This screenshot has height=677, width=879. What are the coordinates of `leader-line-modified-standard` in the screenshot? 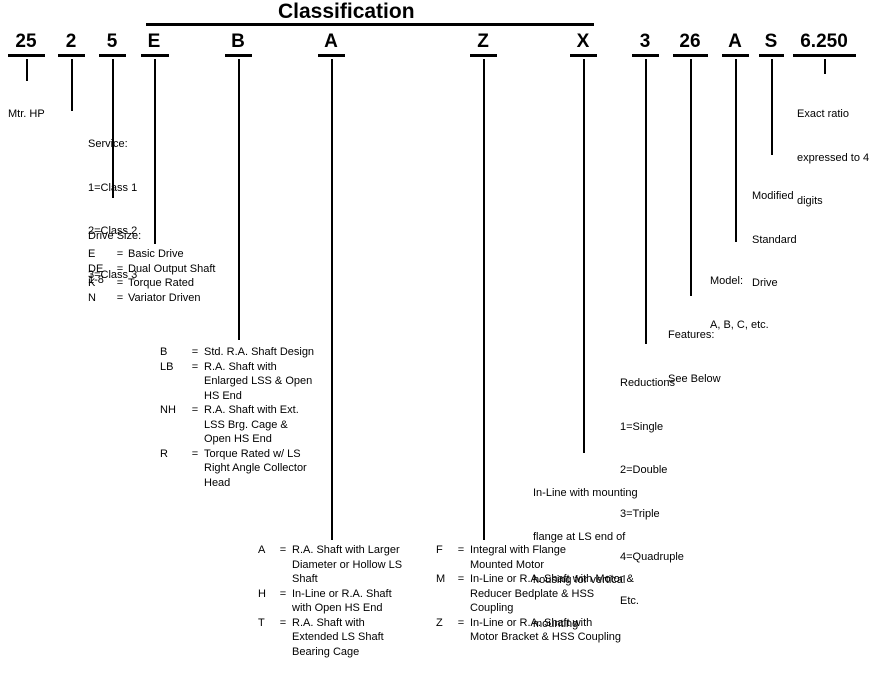 It's located at (772, 107).